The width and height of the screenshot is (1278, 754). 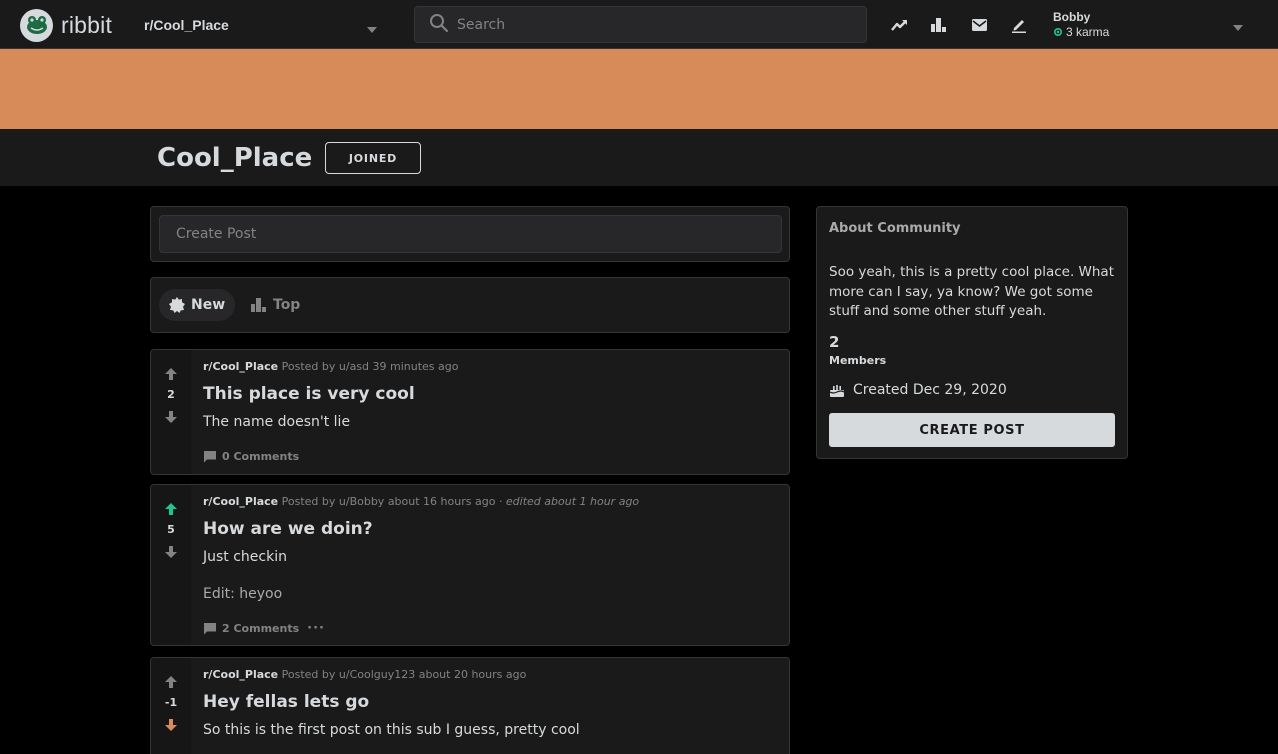 What do you see at coordinates (370, 366) in the screenshot?
I see `post-byline: Posted by u/asd 39 minutes ago` at bounding box center [370, 366].